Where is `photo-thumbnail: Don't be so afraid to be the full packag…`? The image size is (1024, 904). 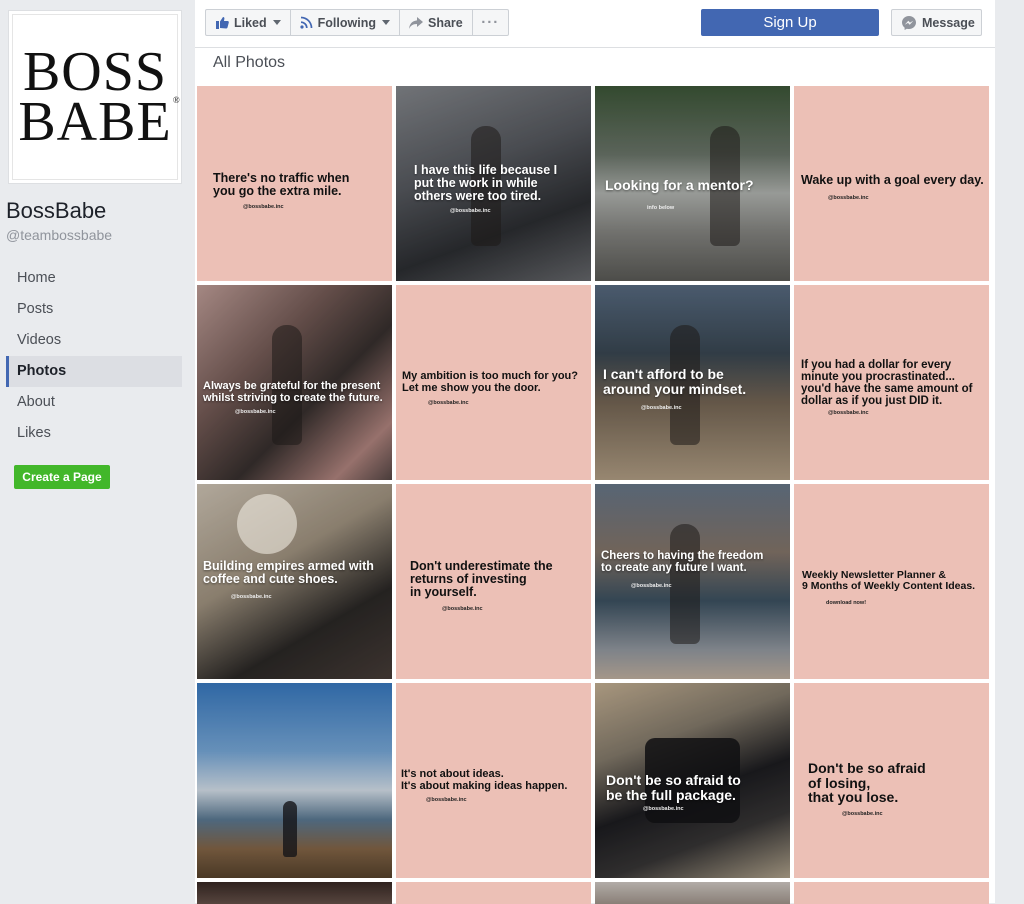
photo-thumbnail: Don't be so afraid to be the full packag… is located at coordinates (692, 780).